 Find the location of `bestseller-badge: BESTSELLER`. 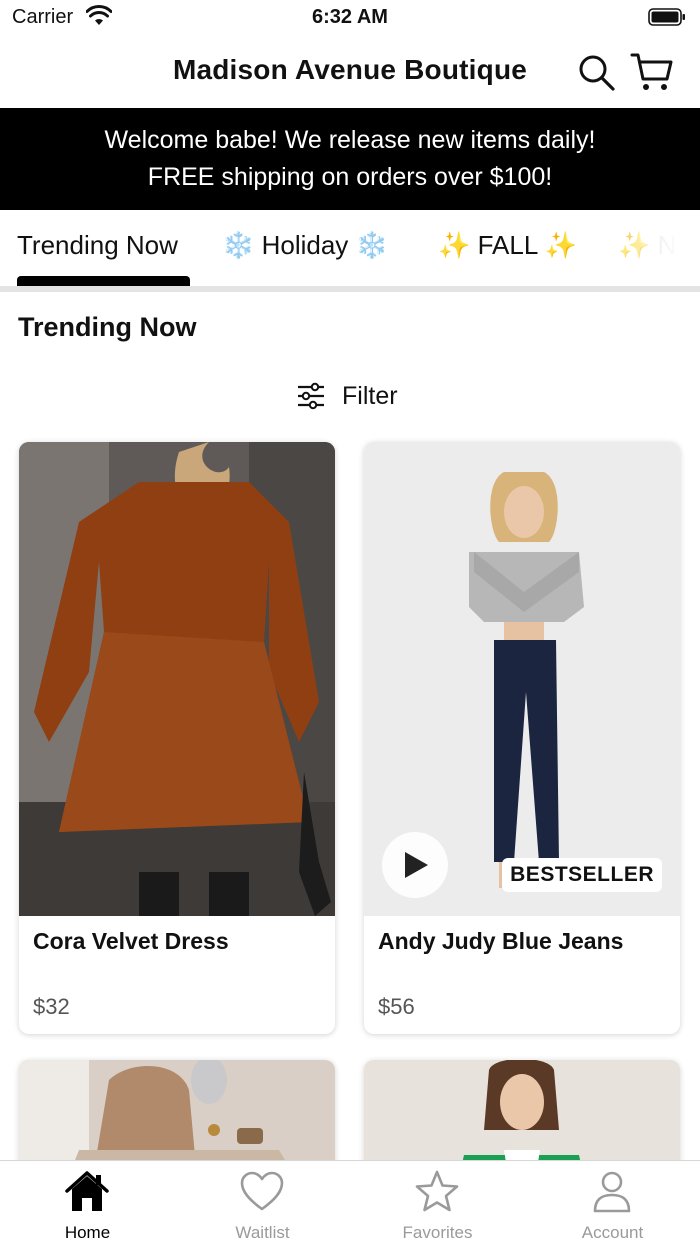

bestseller-badge: BESTSELLER is located at coordinates (582, 875).